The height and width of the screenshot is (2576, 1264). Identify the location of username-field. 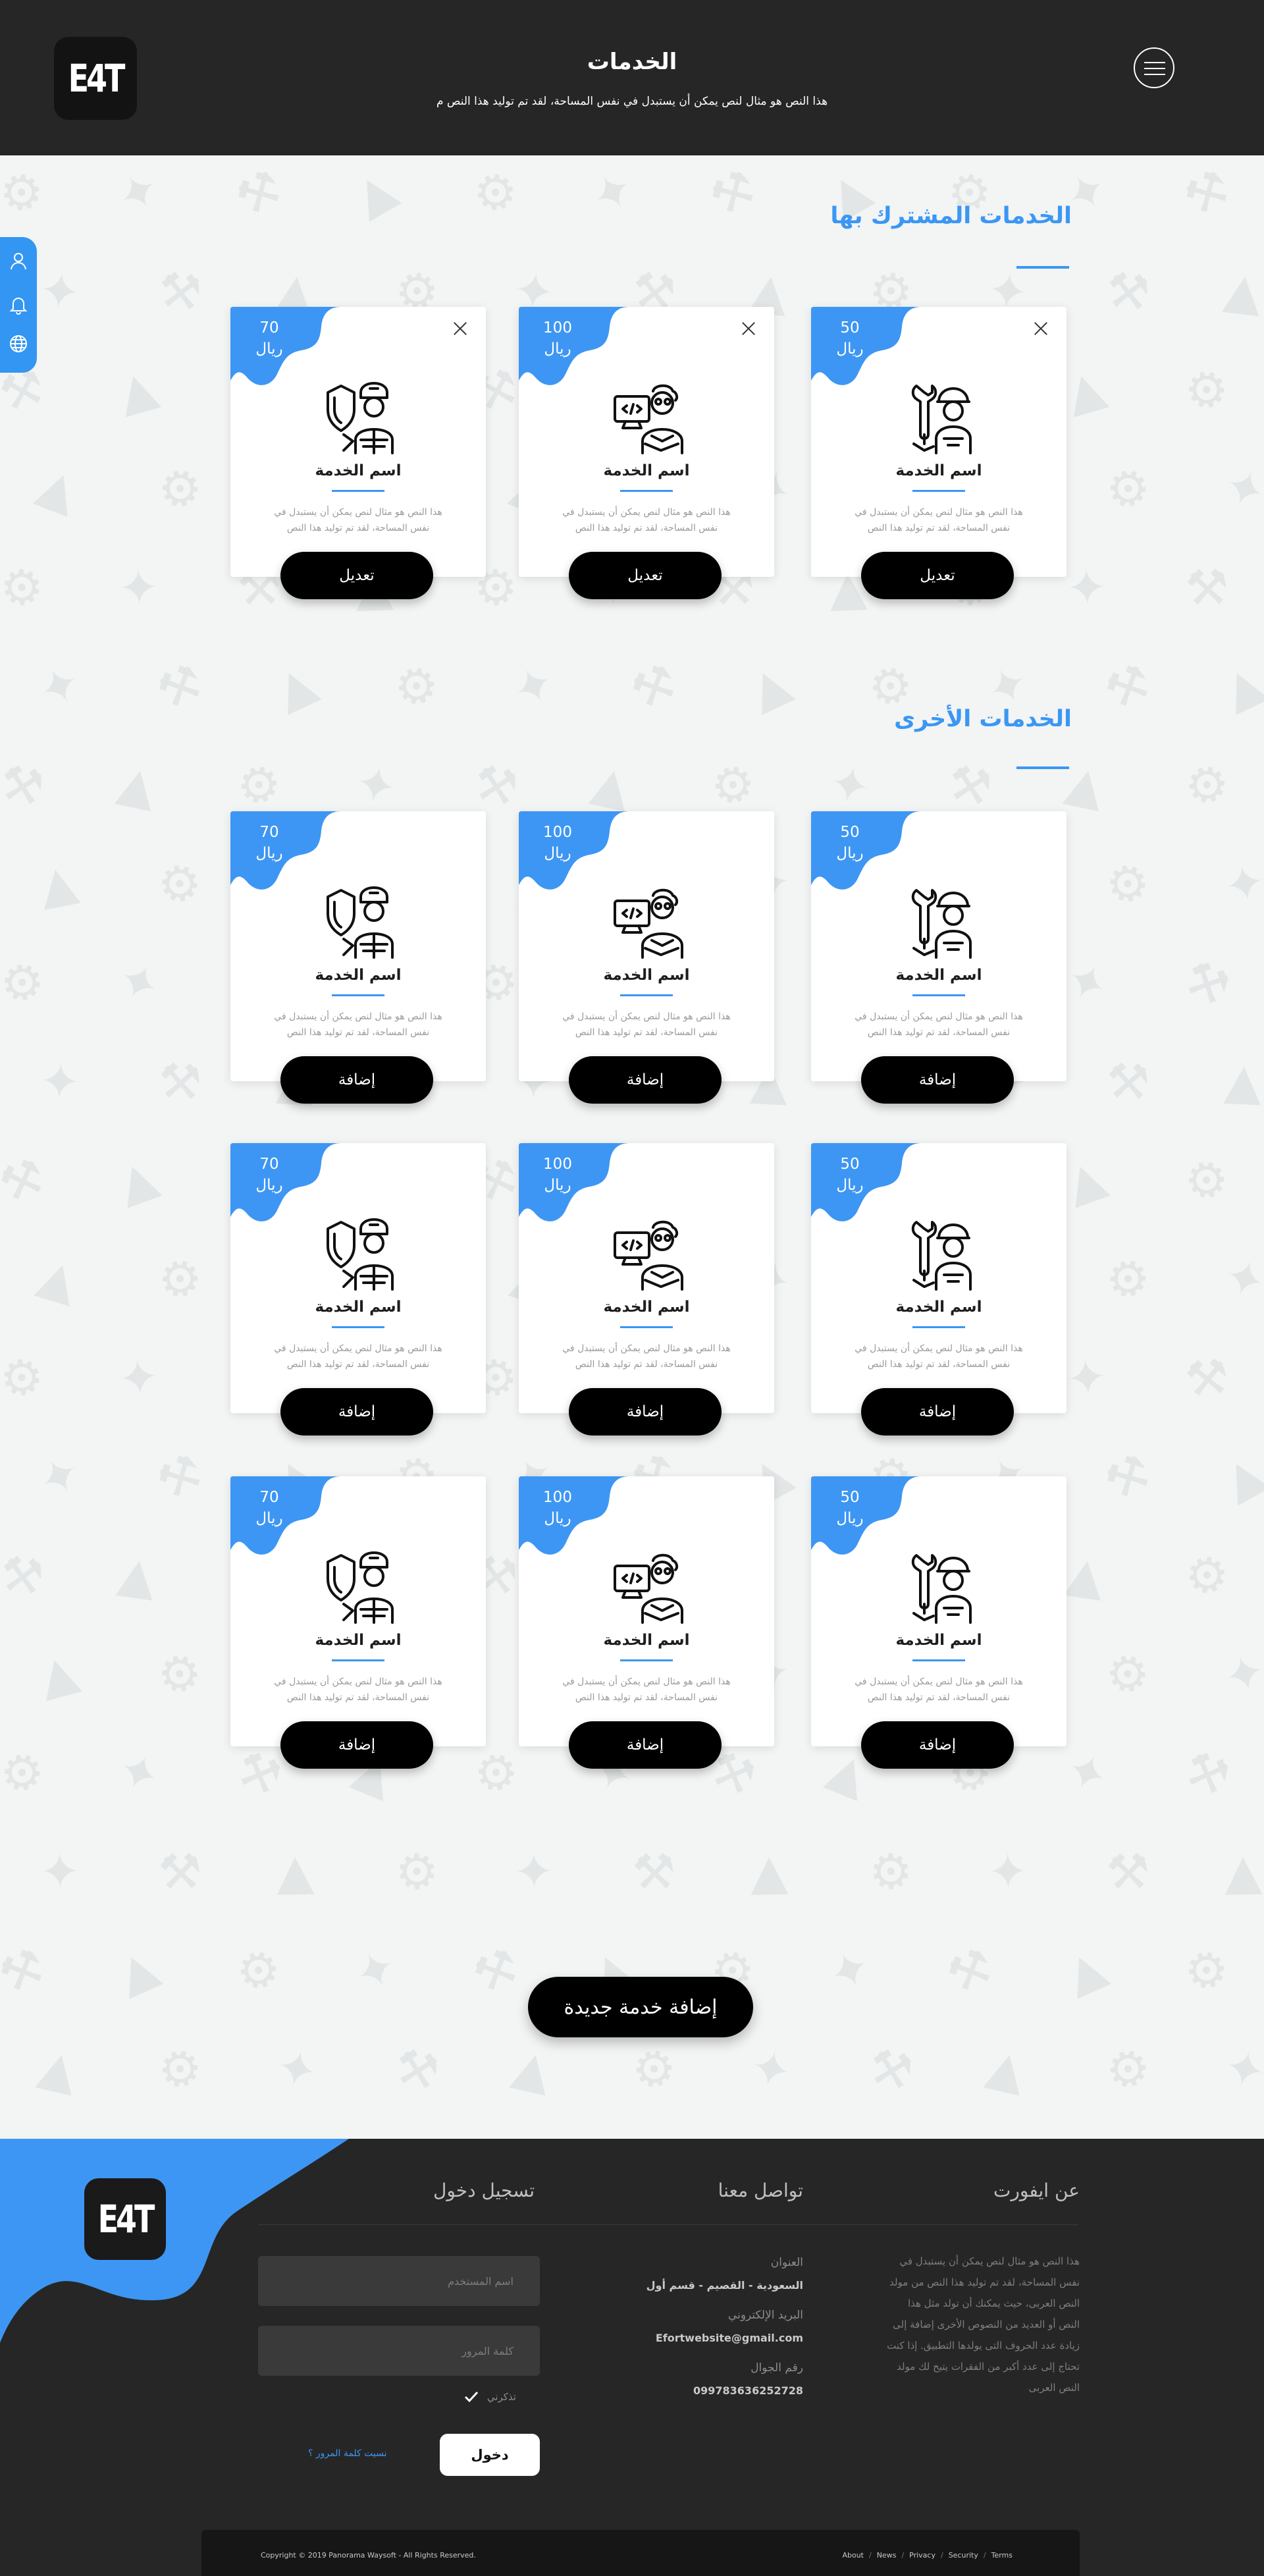
(399, 2281).